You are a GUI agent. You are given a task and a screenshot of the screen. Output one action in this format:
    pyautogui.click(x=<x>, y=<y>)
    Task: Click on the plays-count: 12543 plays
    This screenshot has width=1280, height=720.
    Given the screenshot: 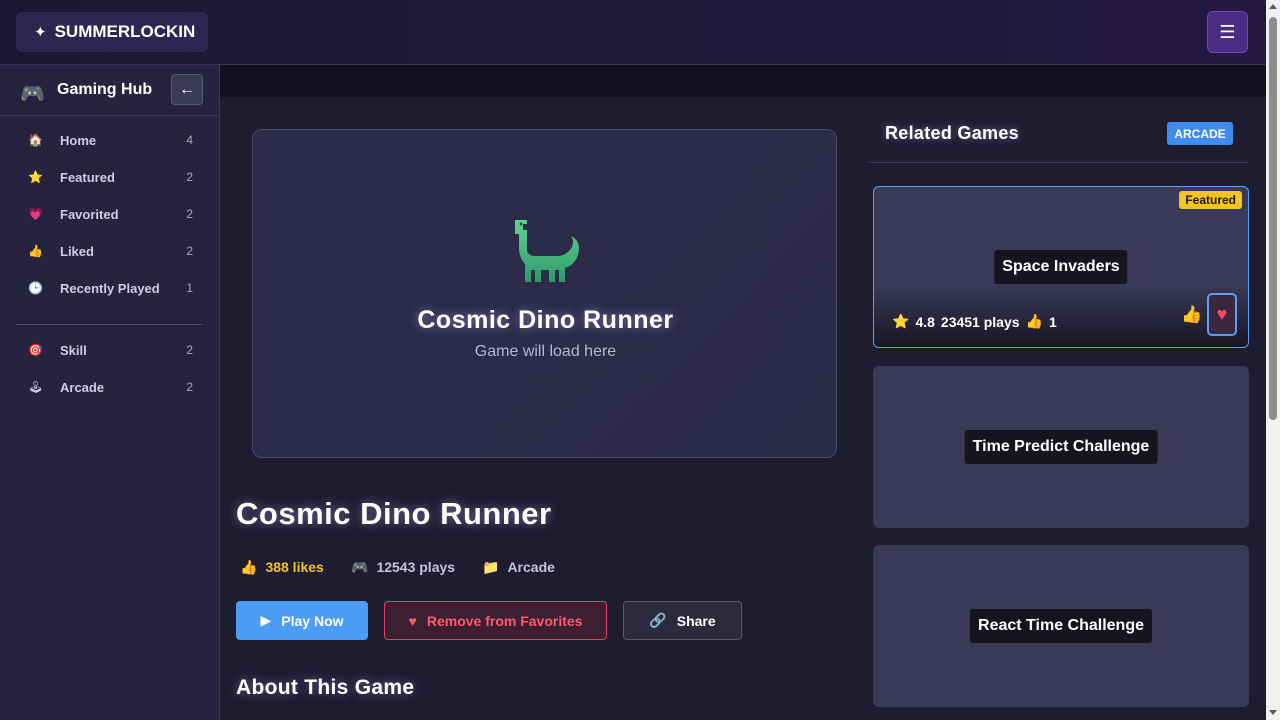 What is the action you would take?
    pyautogui.click(x=416, y=567)
    